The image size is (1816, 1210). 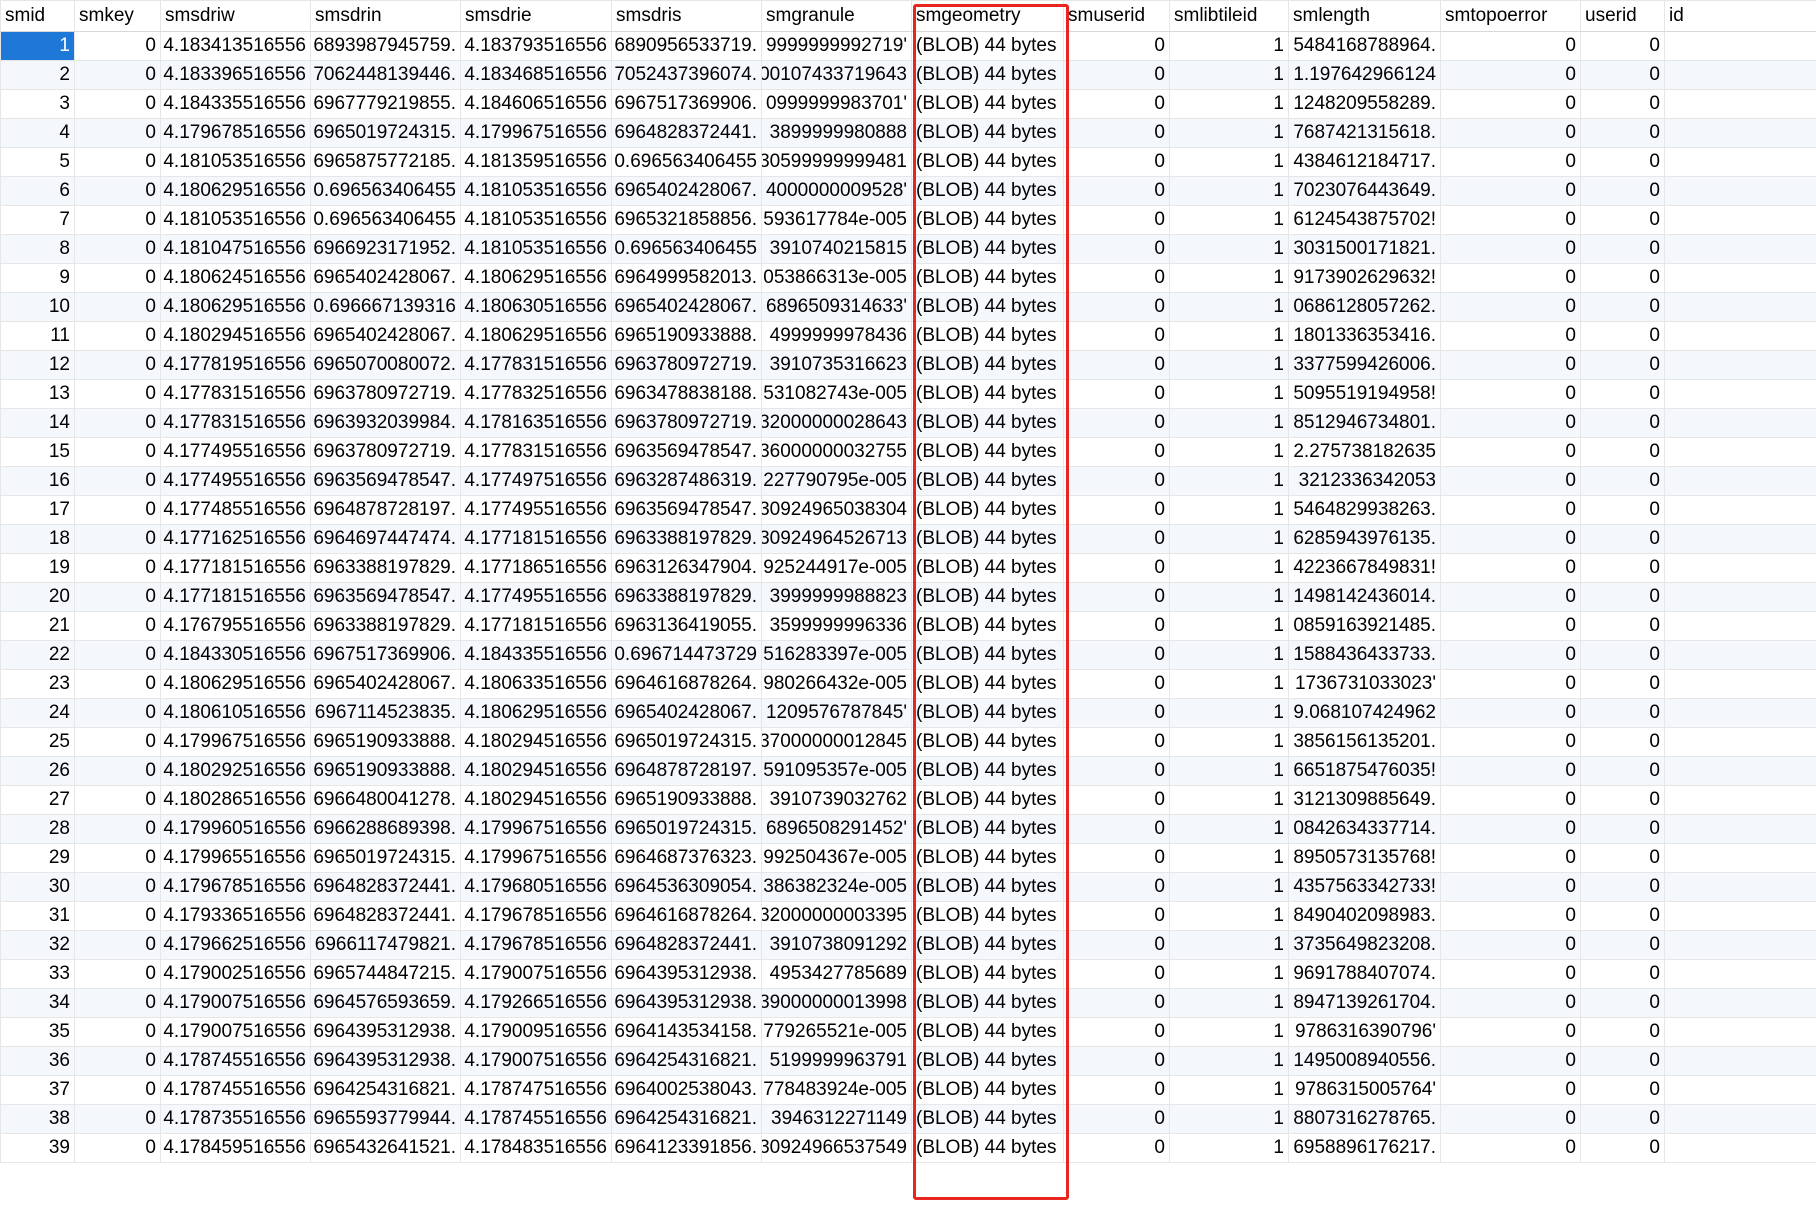 I want to click on cell-smid: 33, so click(x=37, y=974).